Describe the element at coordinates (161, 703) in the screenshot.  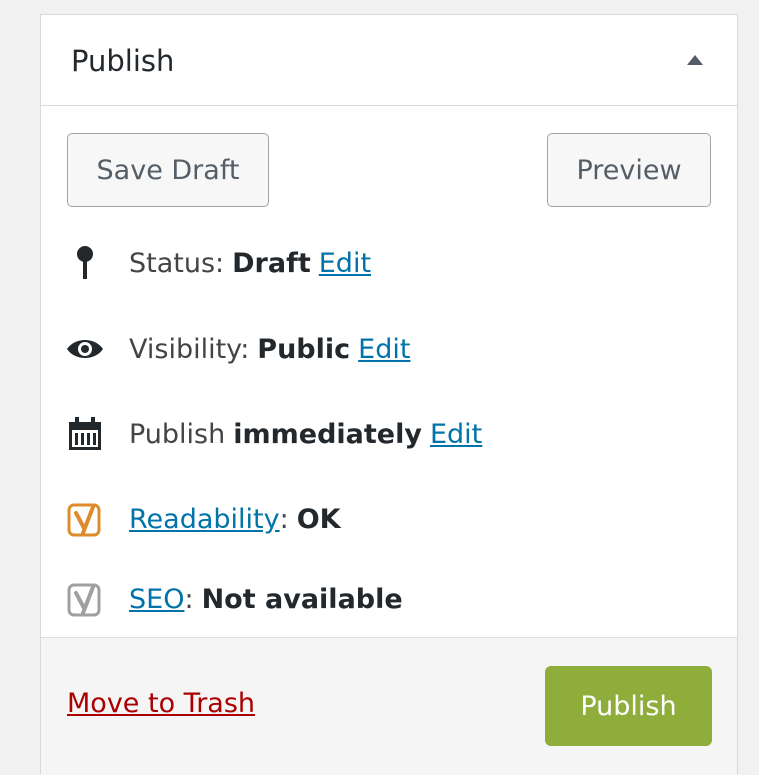
I see `move-to-trash-link: Move to Trash` at that location.